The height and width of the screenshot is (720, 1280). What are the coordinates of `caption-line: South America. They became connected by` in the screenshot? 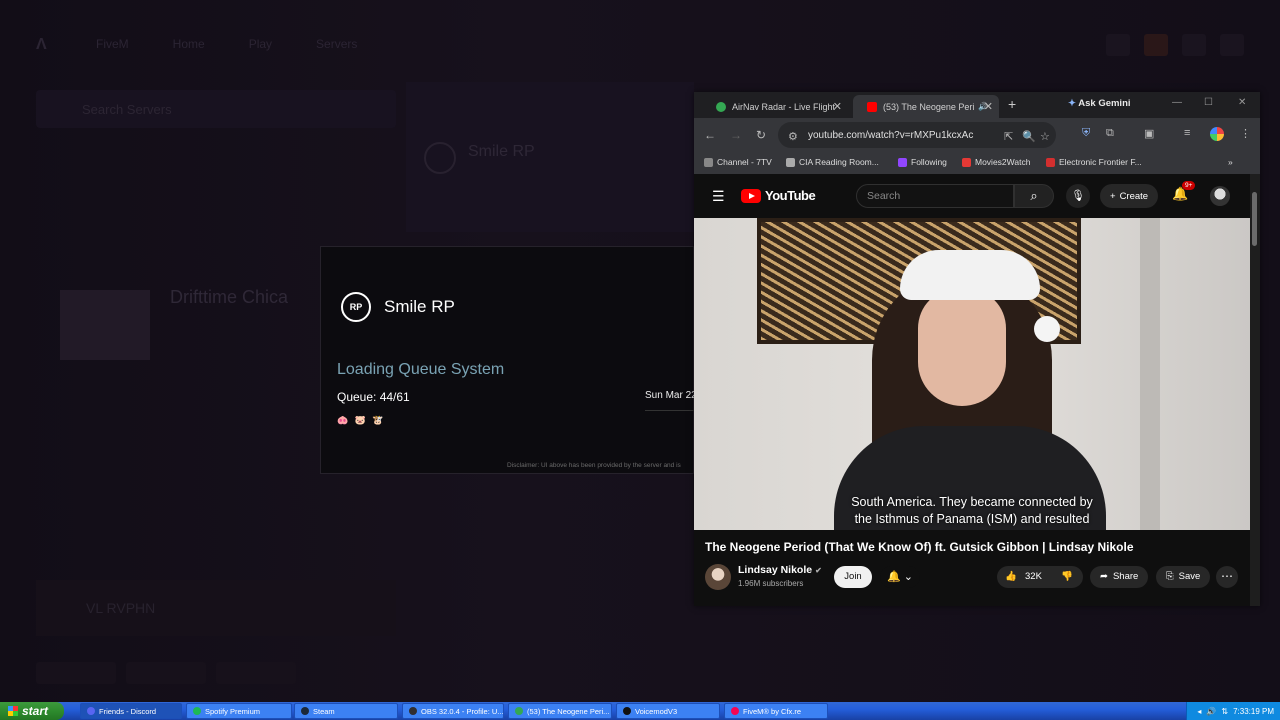 It's located at (972, 502).